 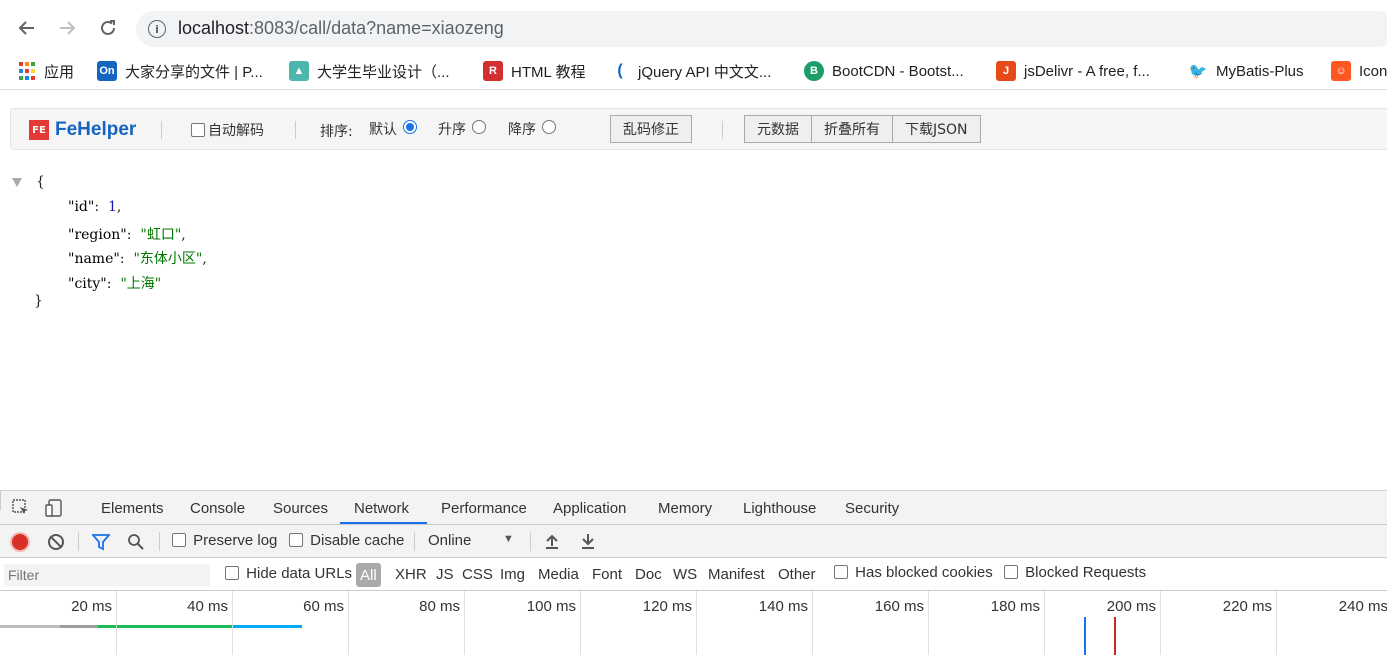 I want to click on sort-desc-radio: 降序, so click(x=532, y=129).